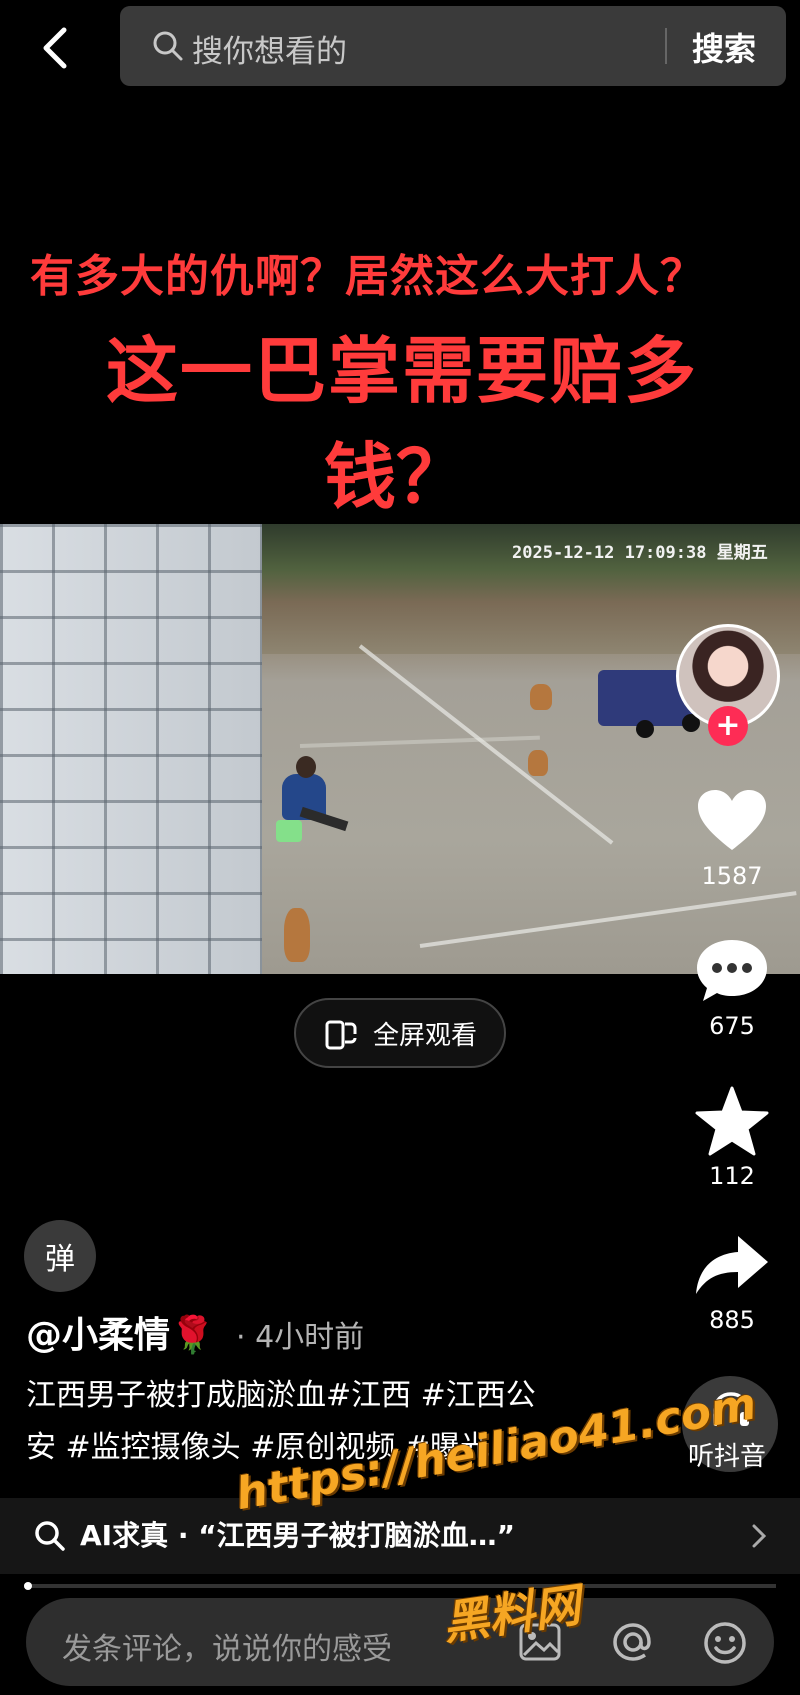  I want to click on like-button, so click(732, 821).